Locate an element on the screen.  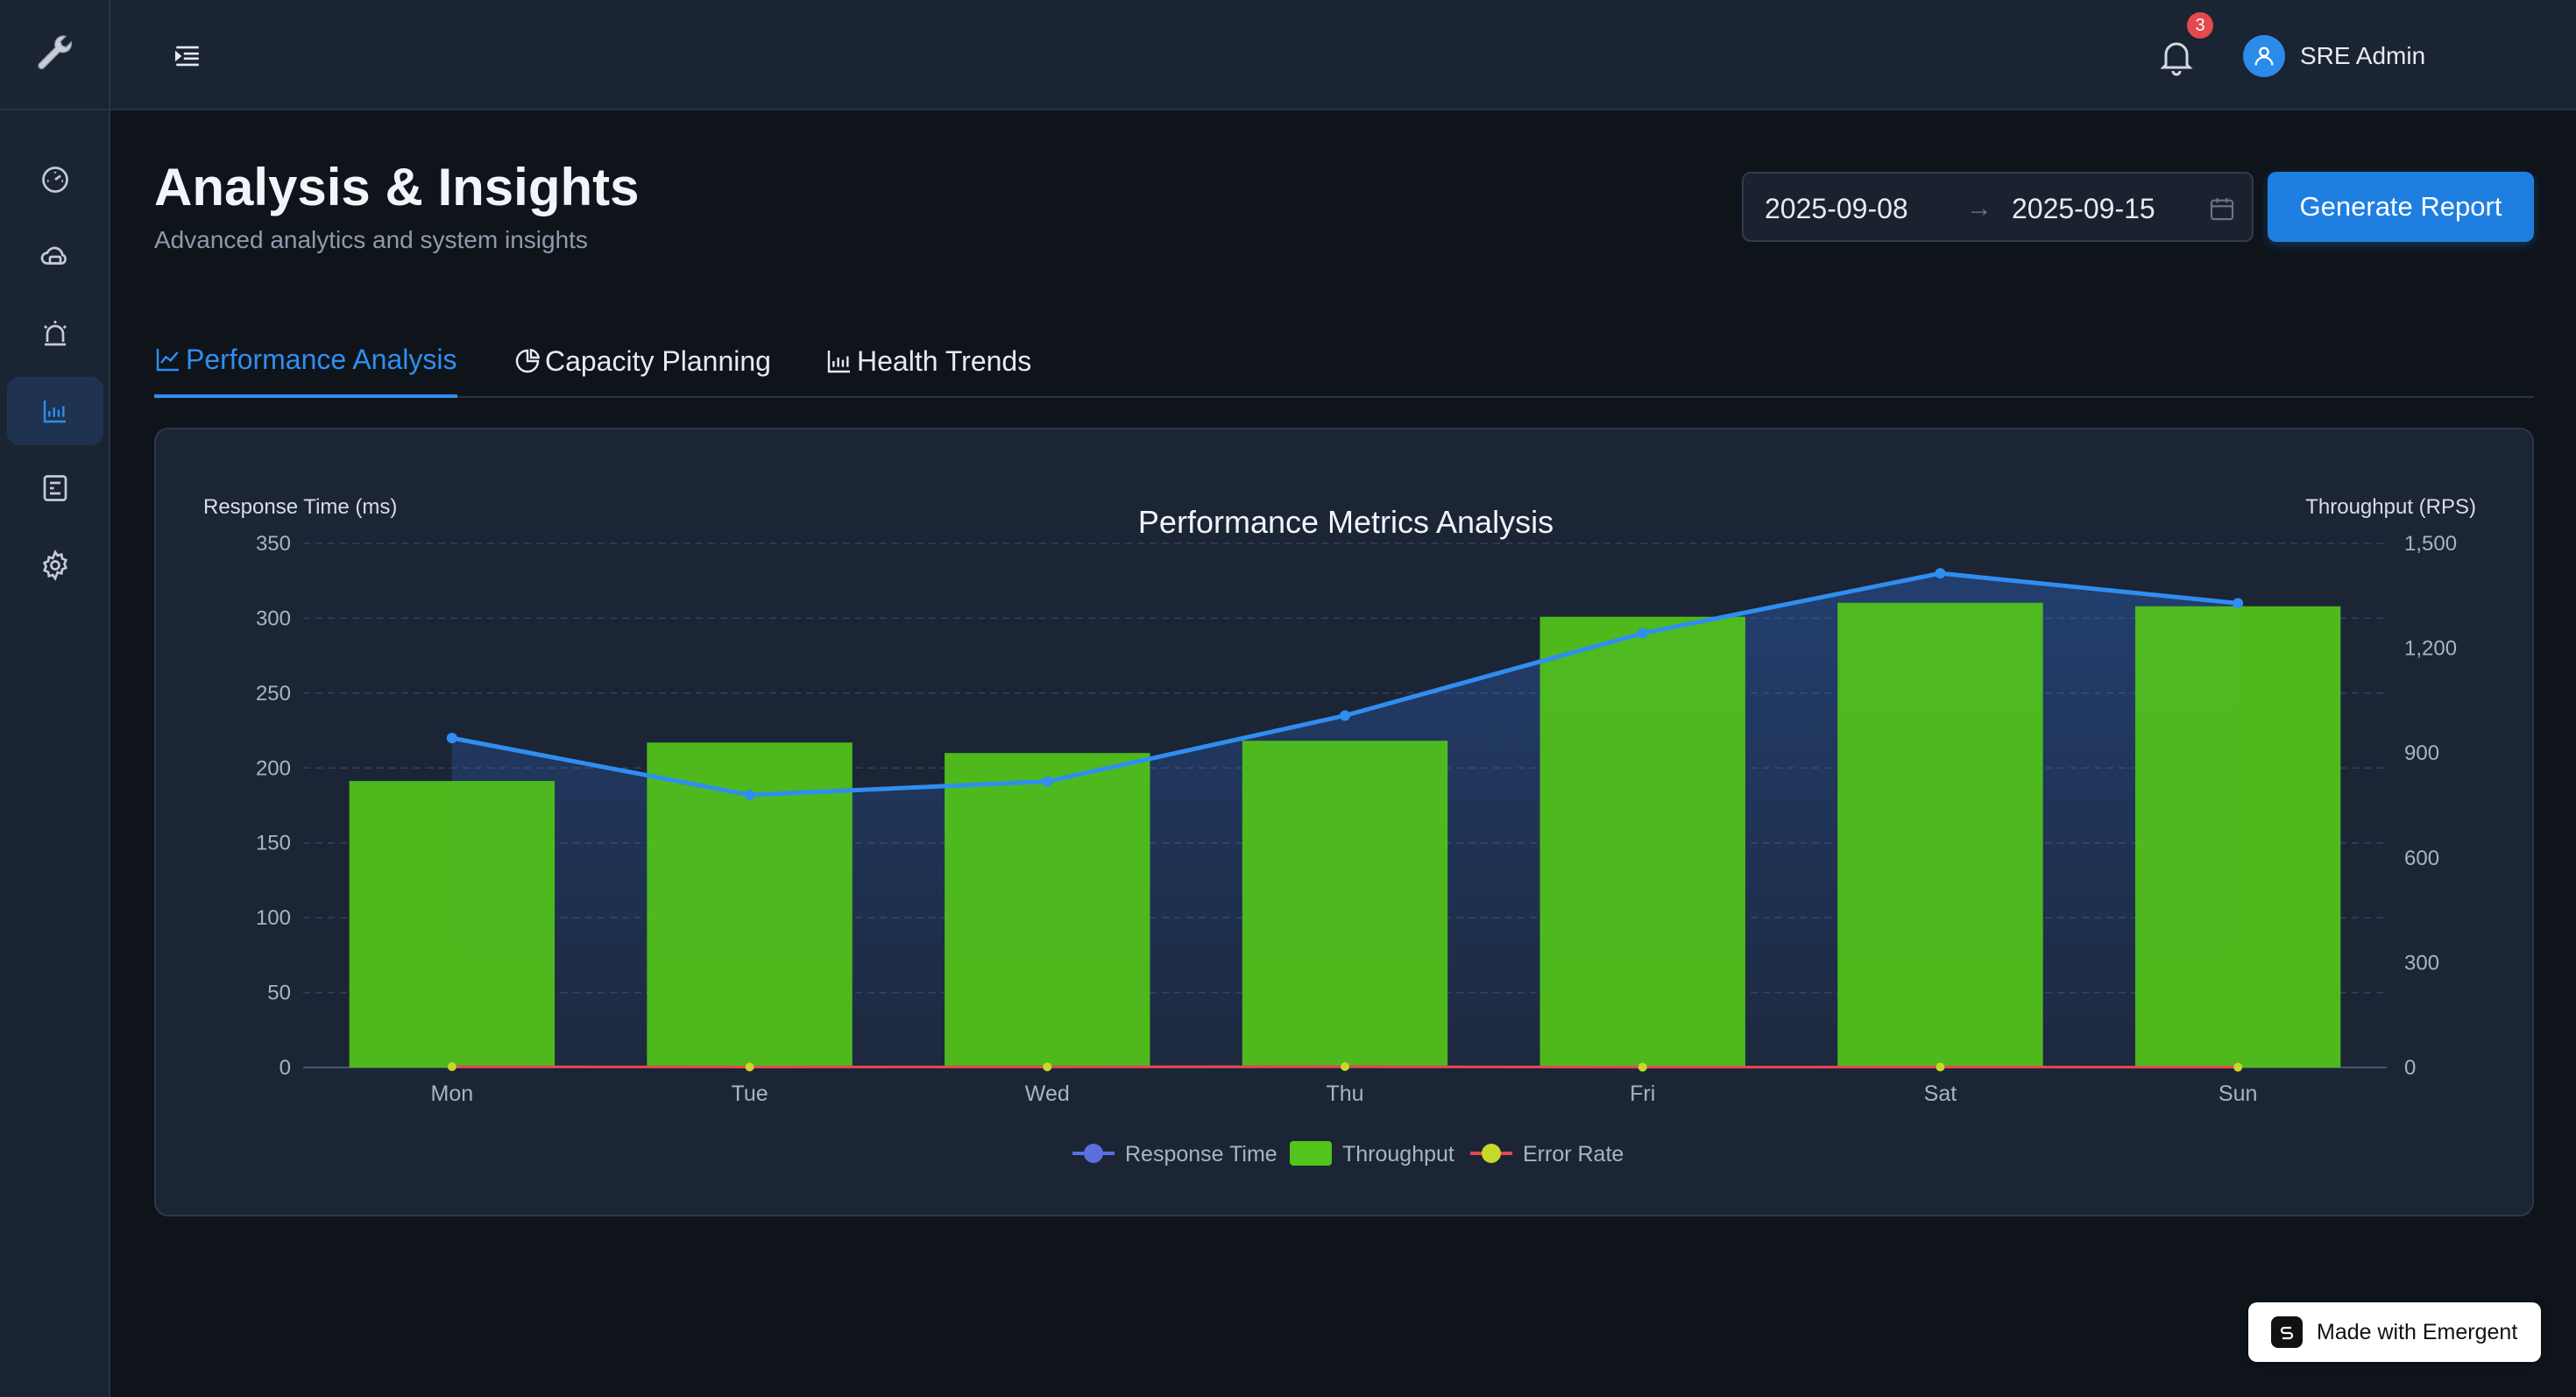
x-tick-label: Mon is located at coordinates (452, 1093).